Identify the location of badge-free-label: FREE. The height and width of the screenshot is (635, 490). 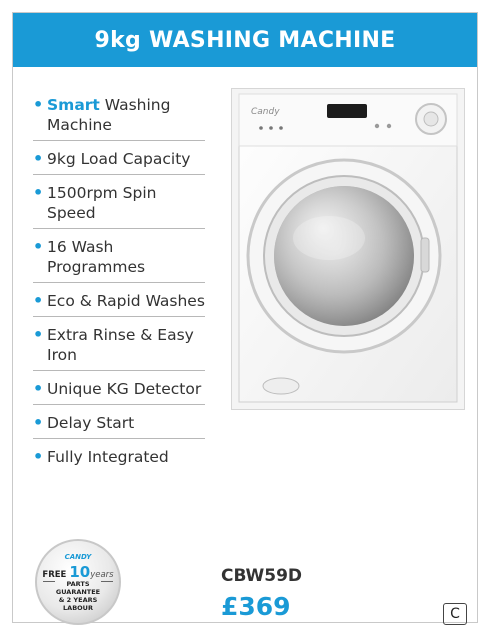
(54, 575).